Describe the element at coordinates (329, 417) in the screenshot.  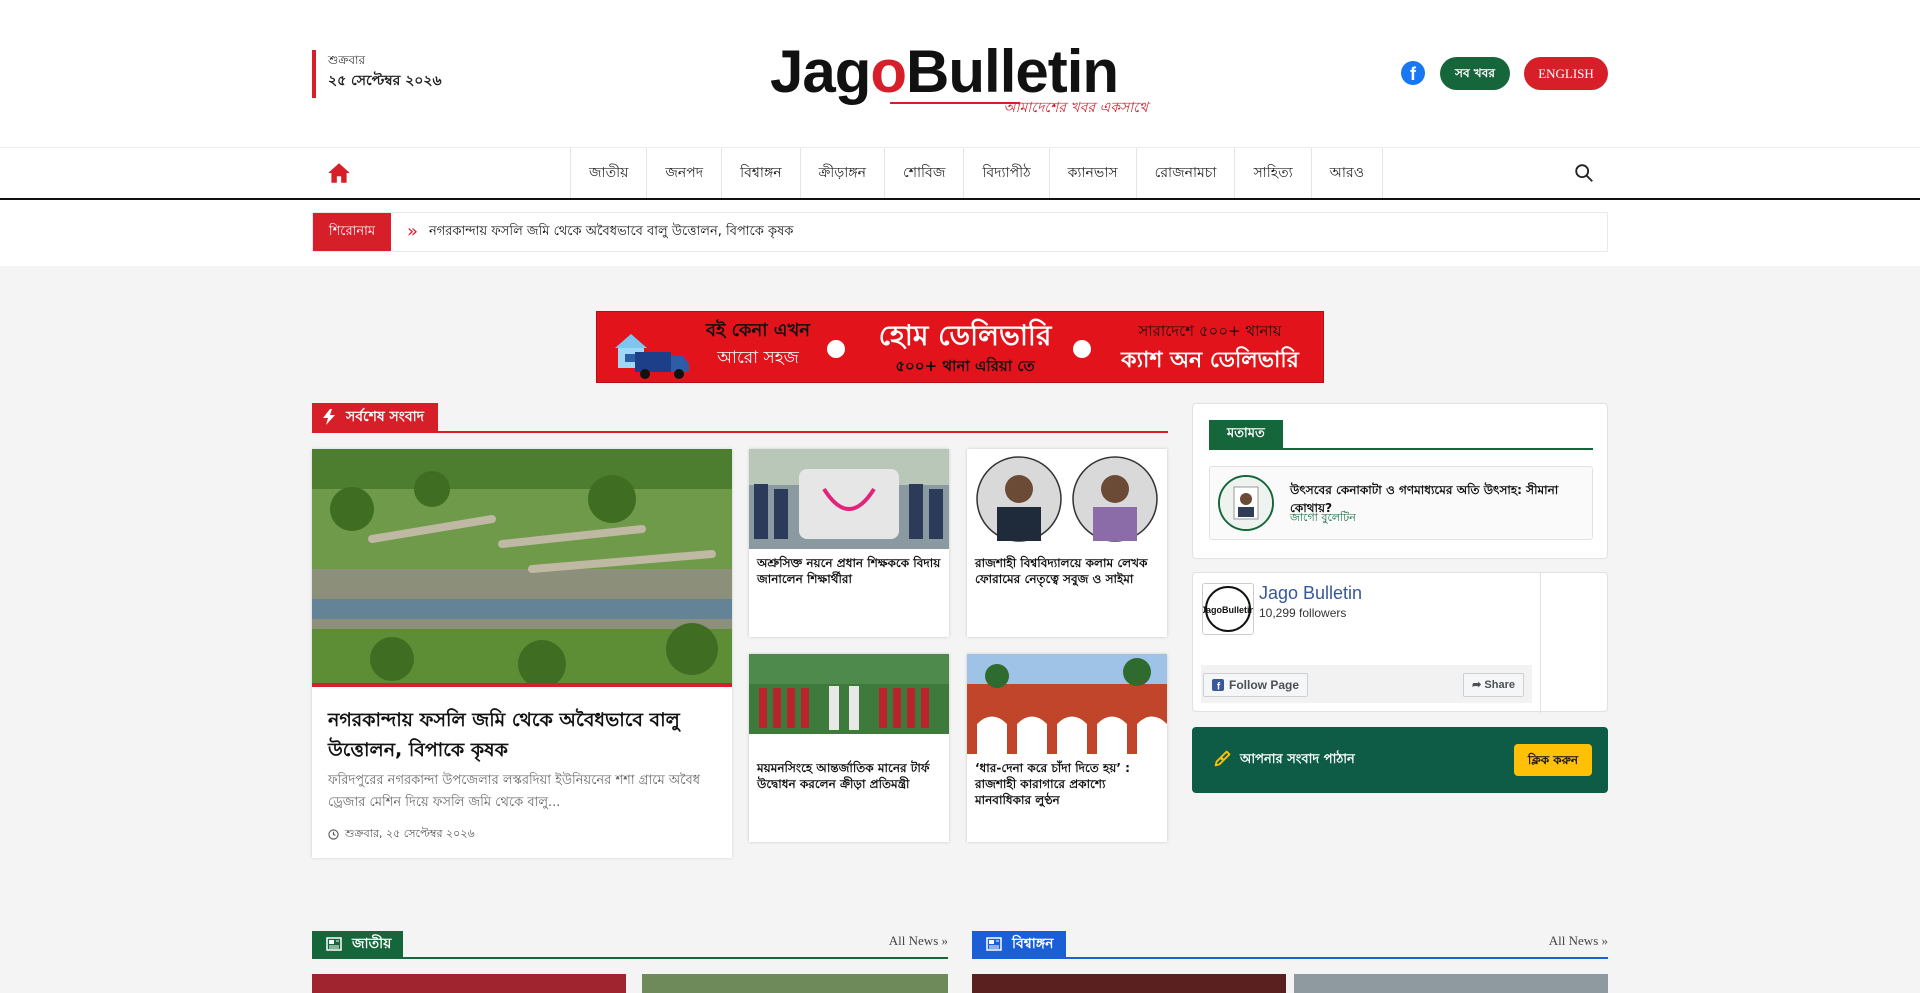
I see `lightning-icon` at that location.